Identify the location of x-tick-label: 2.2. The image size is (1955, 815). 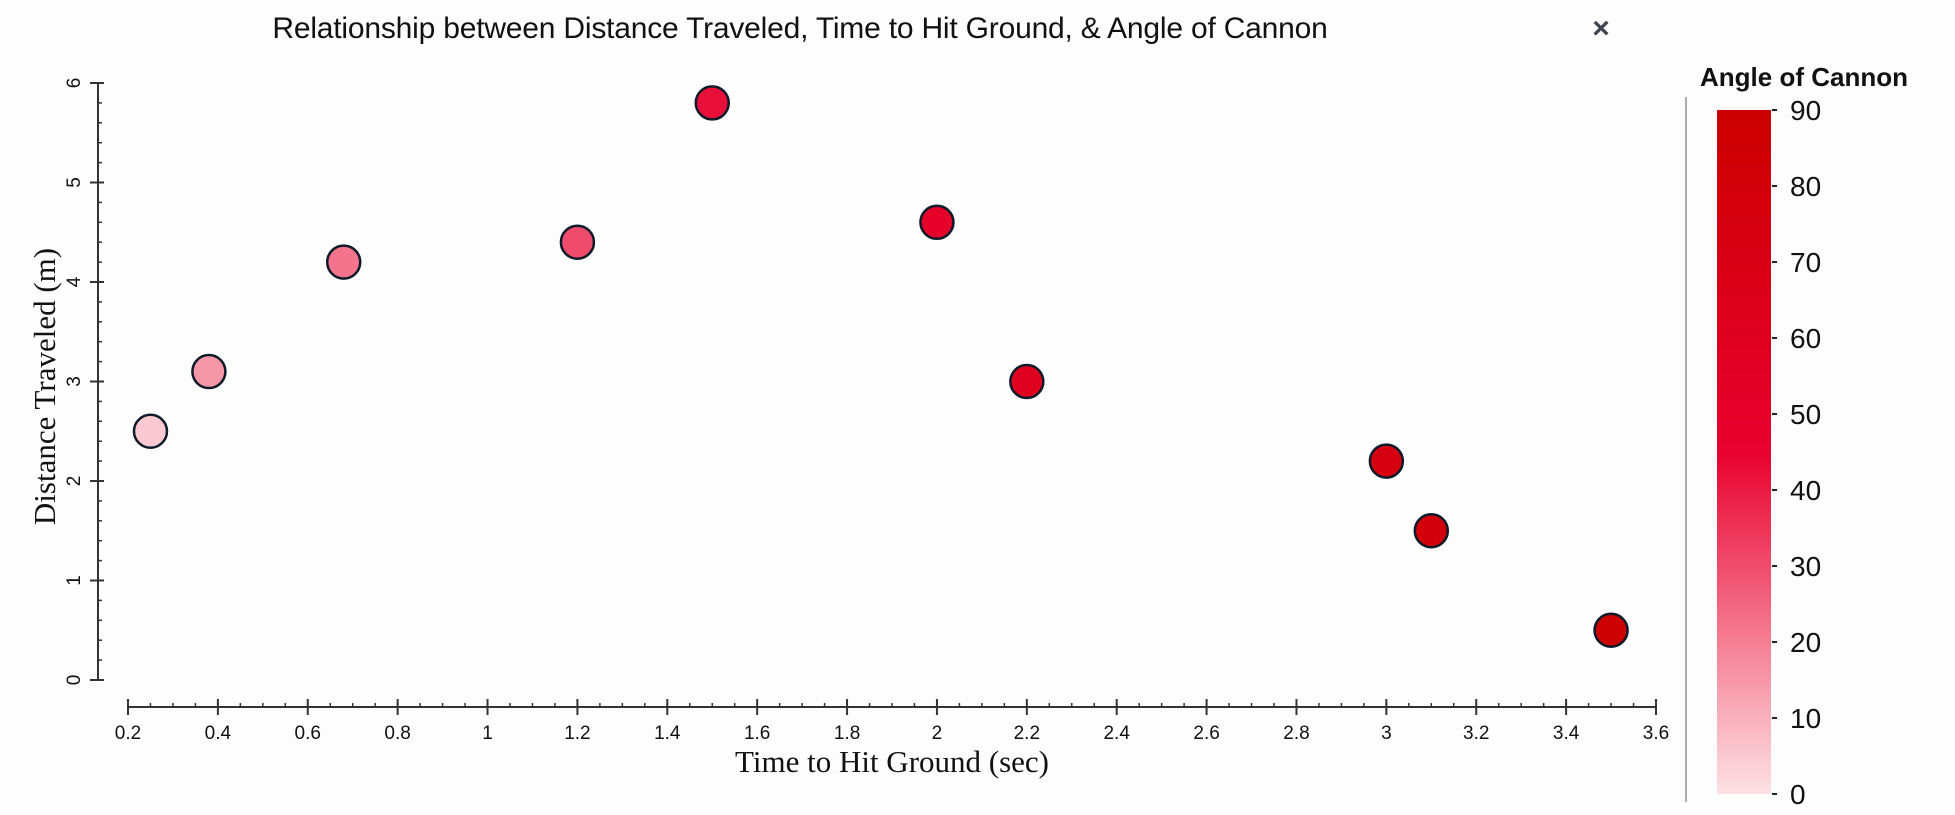
(1027, 733).